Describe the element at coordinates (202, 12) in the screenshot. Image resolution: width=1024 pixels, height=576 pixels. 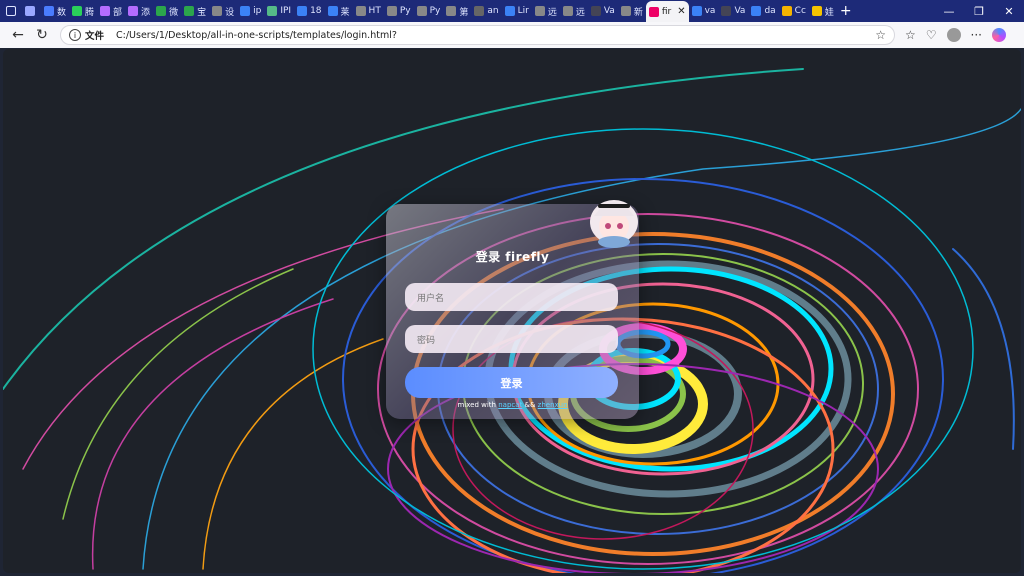
I see `tab-label: 宝` at that location.